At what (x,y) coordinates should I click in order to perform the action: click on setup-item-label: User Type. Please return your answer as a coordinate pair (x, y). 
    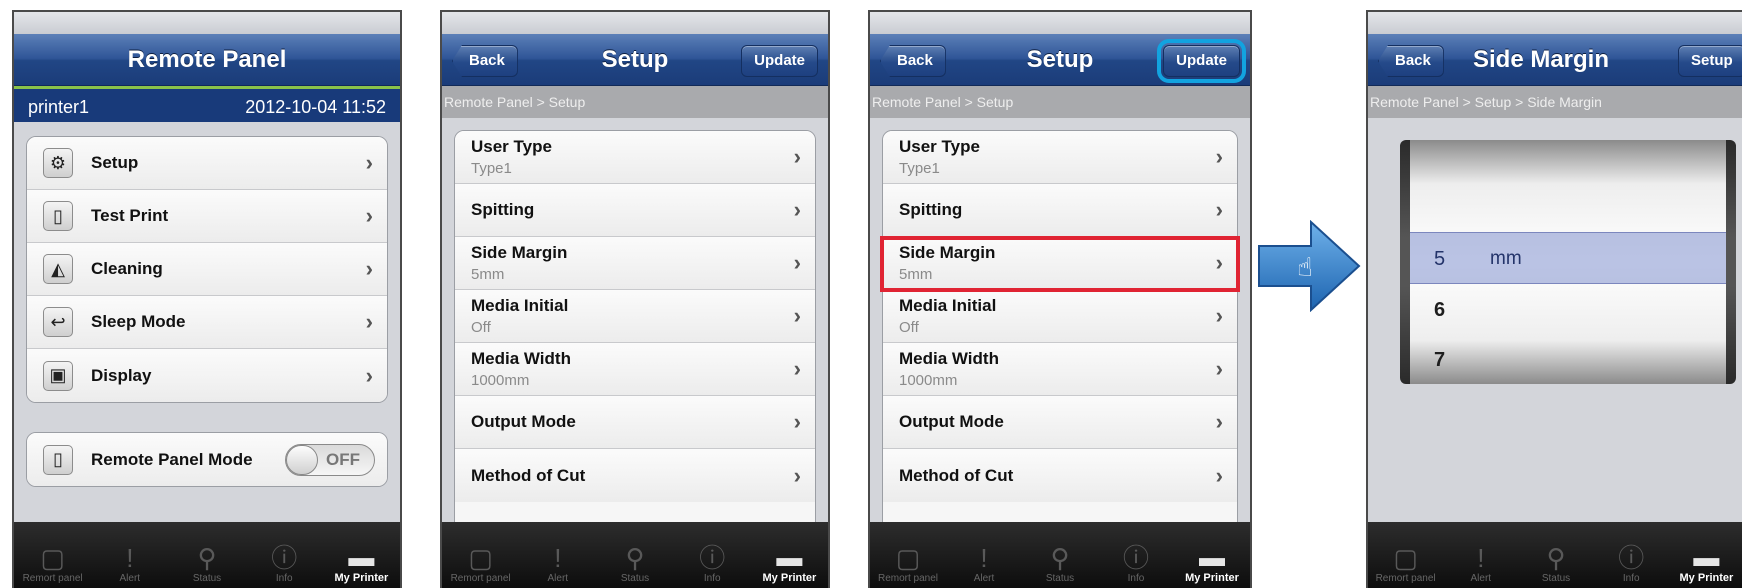
    Looking at the image, I should click on (511, 146).